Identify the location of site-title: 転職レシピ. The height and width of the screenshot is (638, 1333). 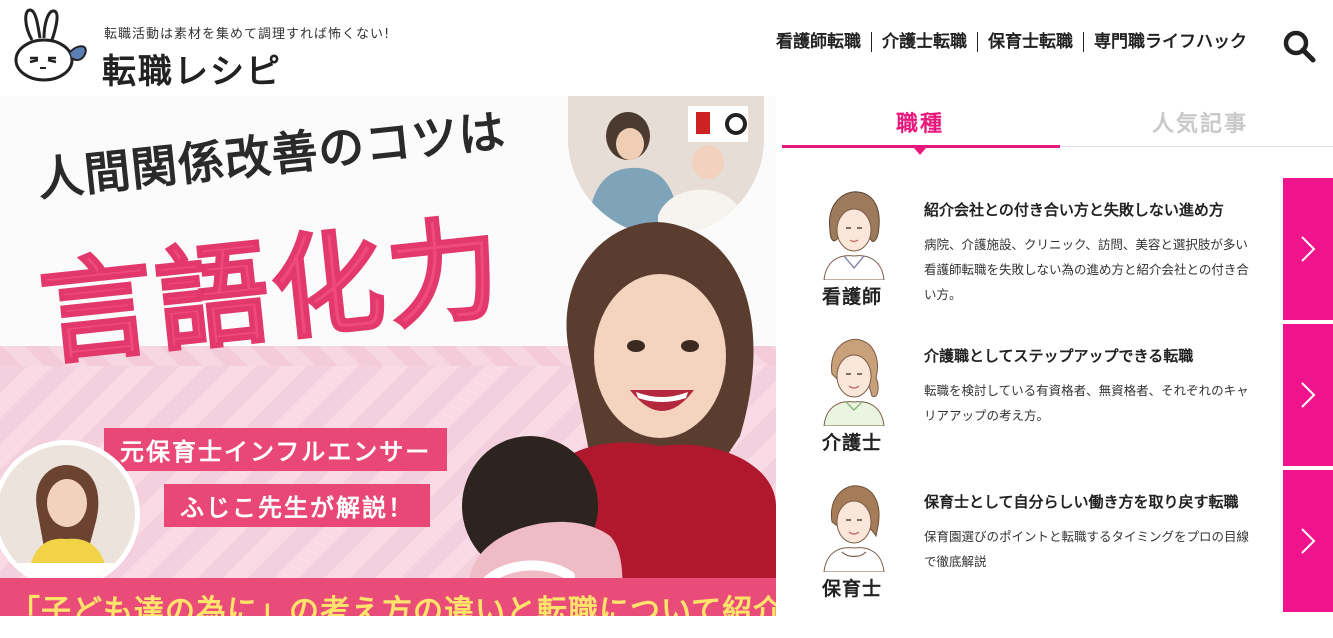
(192, 72).